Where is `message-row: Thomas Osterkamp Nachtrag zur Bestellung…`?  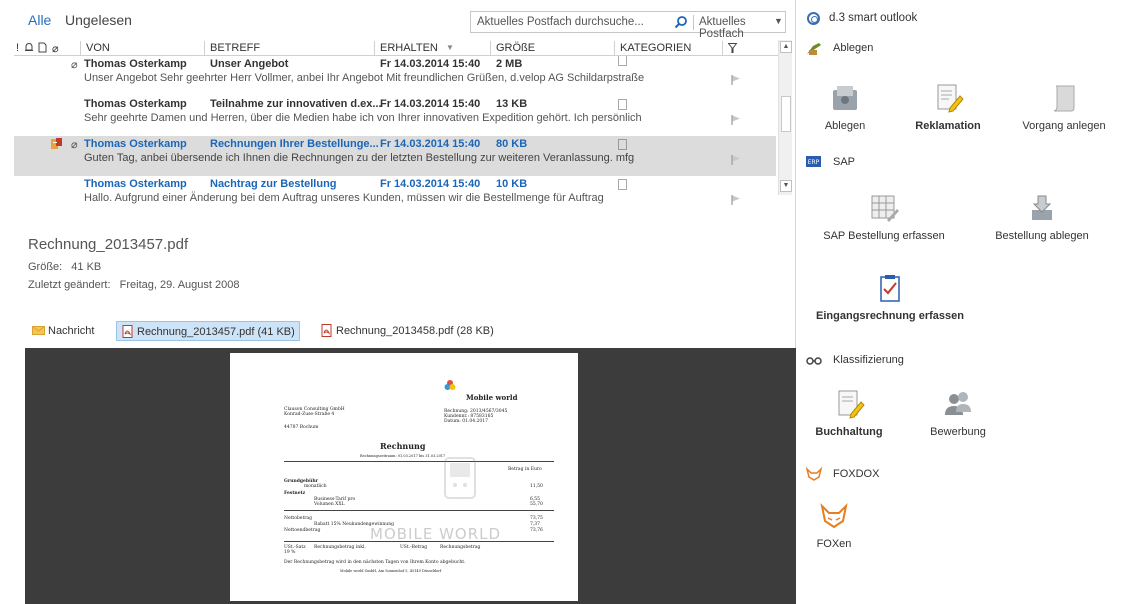 message-row: Thomas Osterkamp Nachtrag zur Bestellung… is located at coordinates (395, 191).